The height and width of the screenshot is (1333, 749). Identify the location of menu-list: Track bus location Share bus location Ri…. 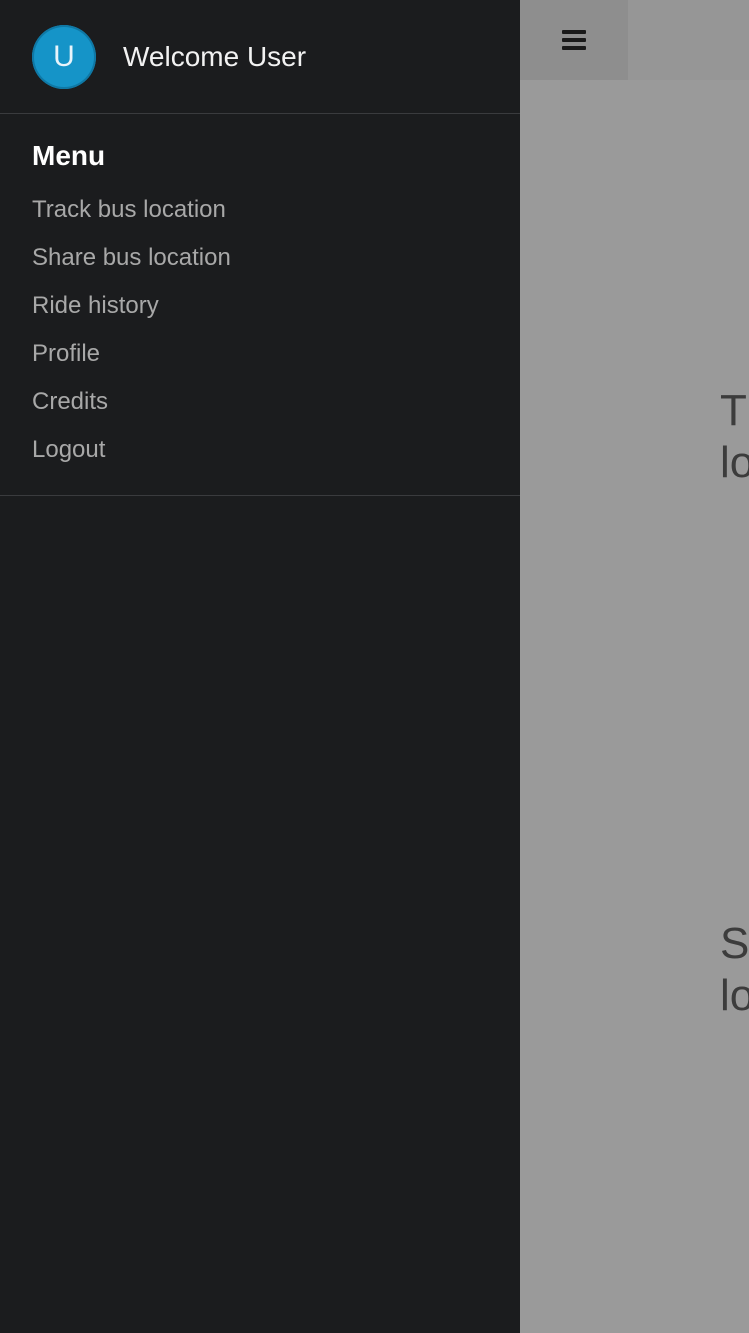
(276, 330).